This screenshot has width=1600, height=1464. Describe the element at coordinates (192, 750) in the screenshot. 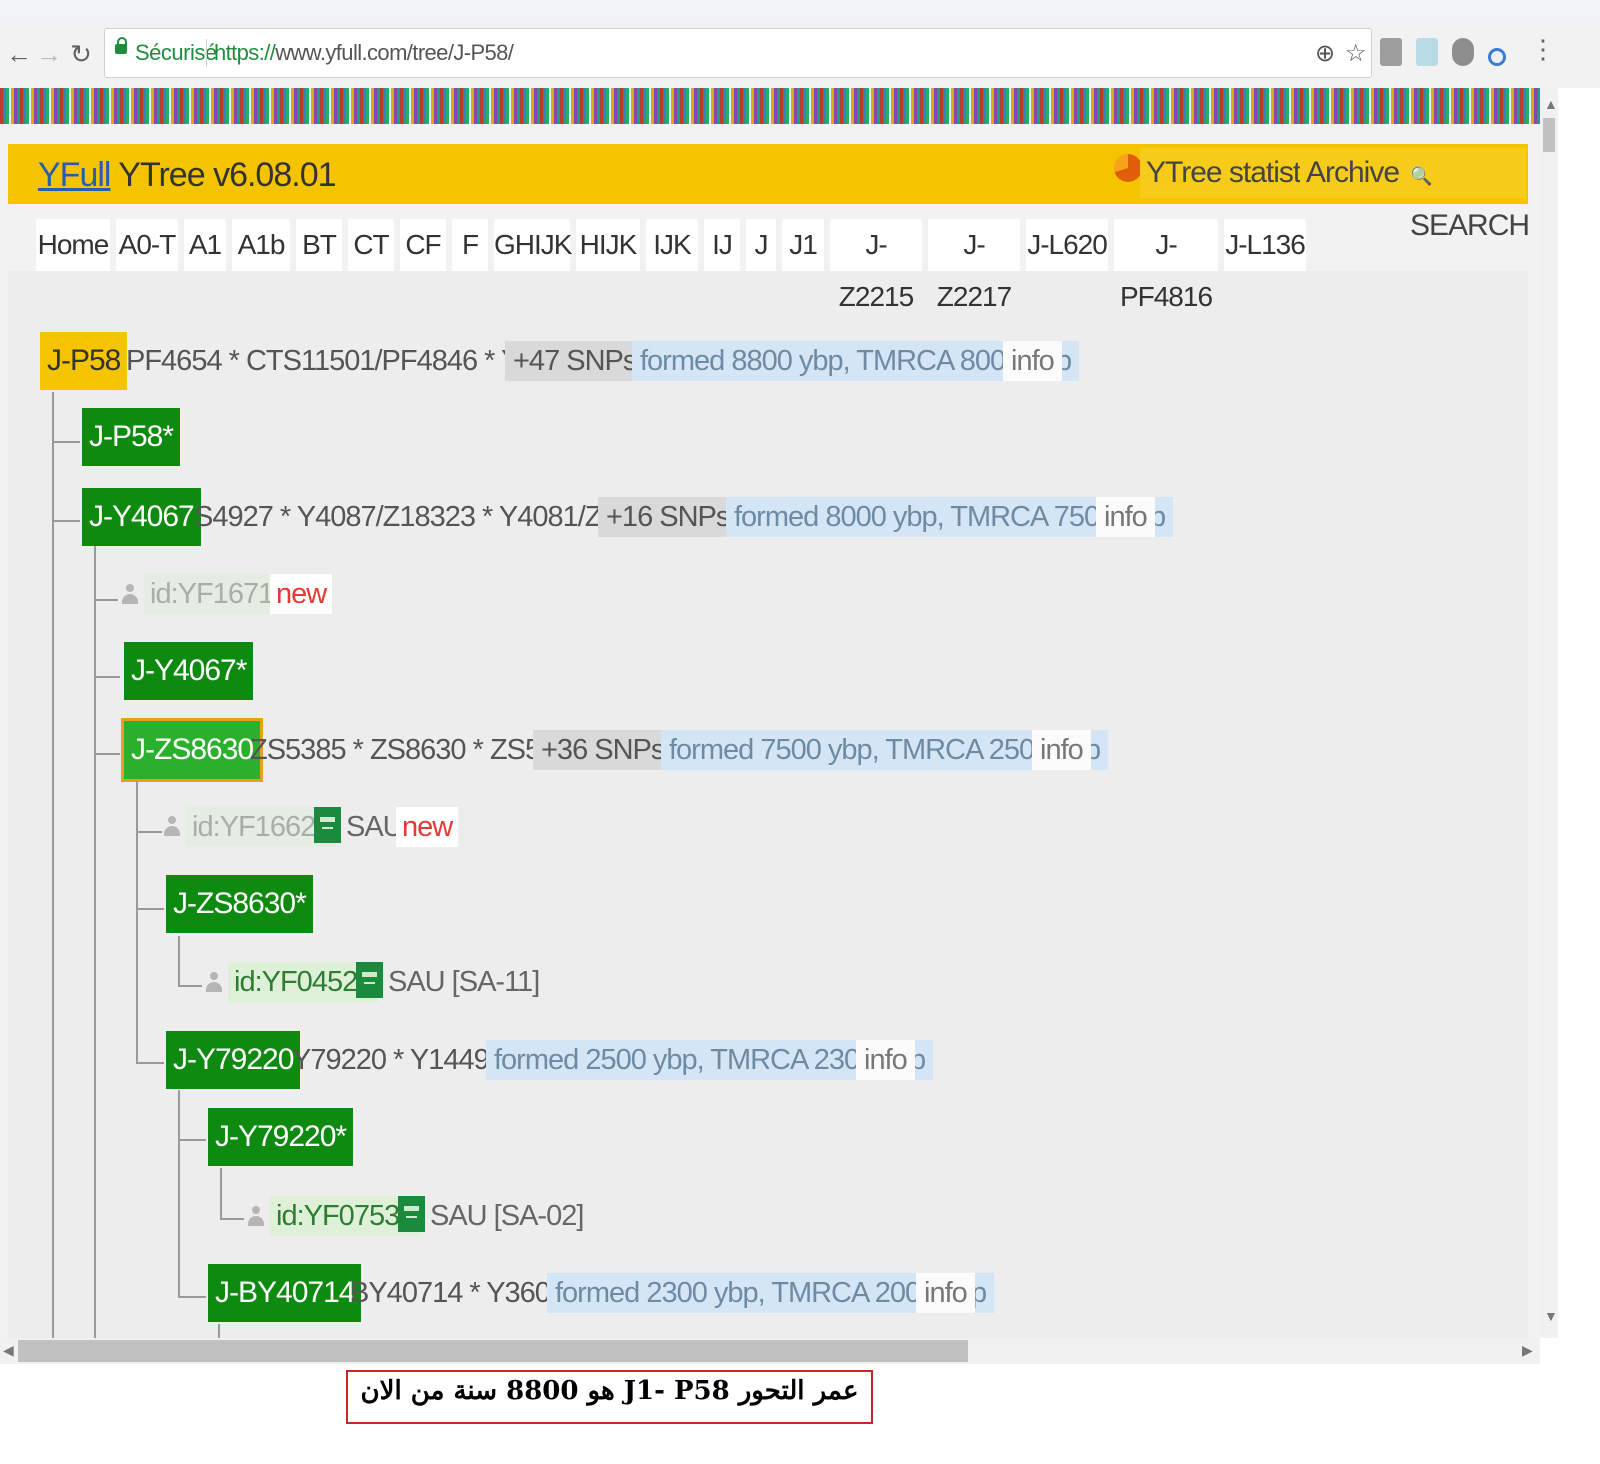

I see `node-j-zs8630-highlighted: J-ZS8630` at that location.